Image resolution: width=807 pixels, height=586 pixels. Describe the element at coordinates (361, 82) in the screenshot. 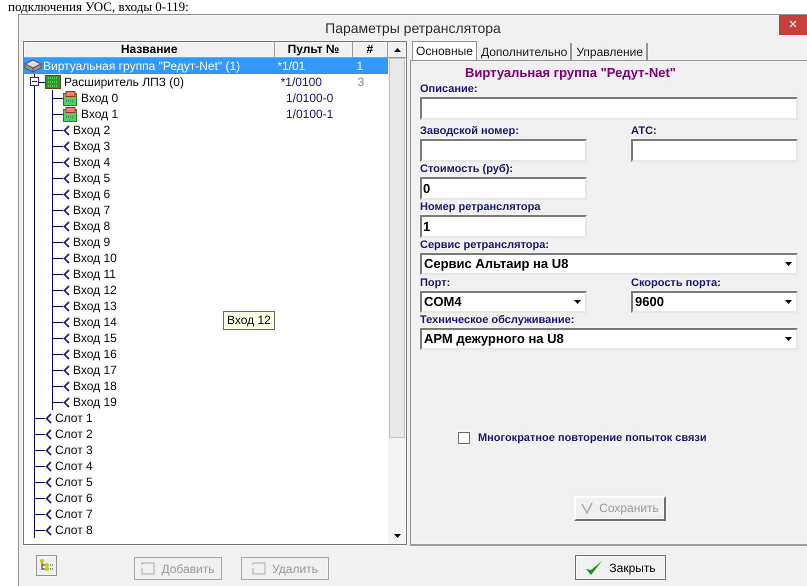

I see `item-count: 3` at that location.